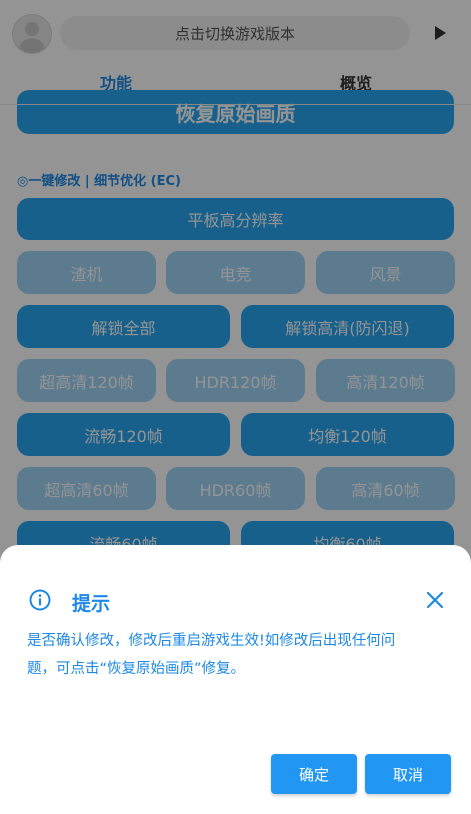 This screenshot has height=814, width=471. What do you see at coordinates (40, 600) in the screenshot?
I see `info-icon` at bounding box center [40, 600].